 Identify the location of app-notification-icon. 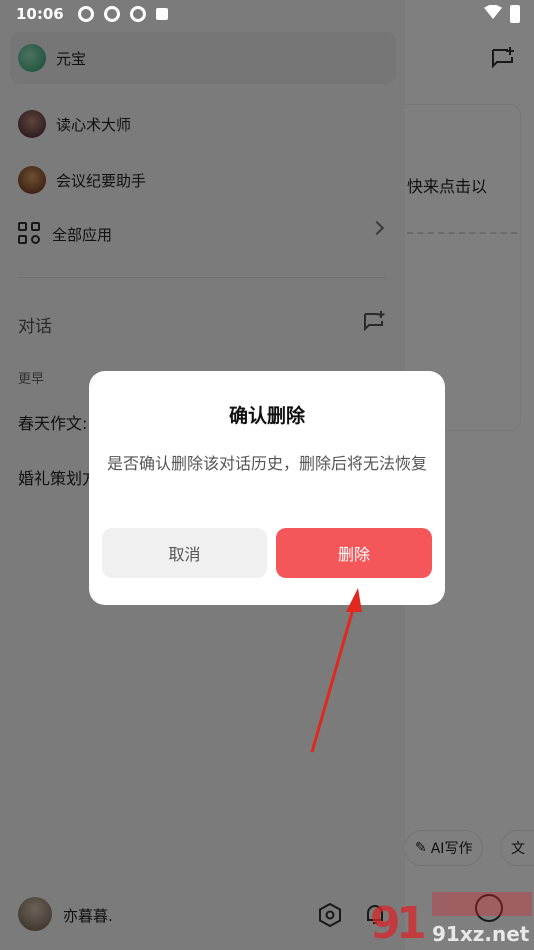
(161, 14).